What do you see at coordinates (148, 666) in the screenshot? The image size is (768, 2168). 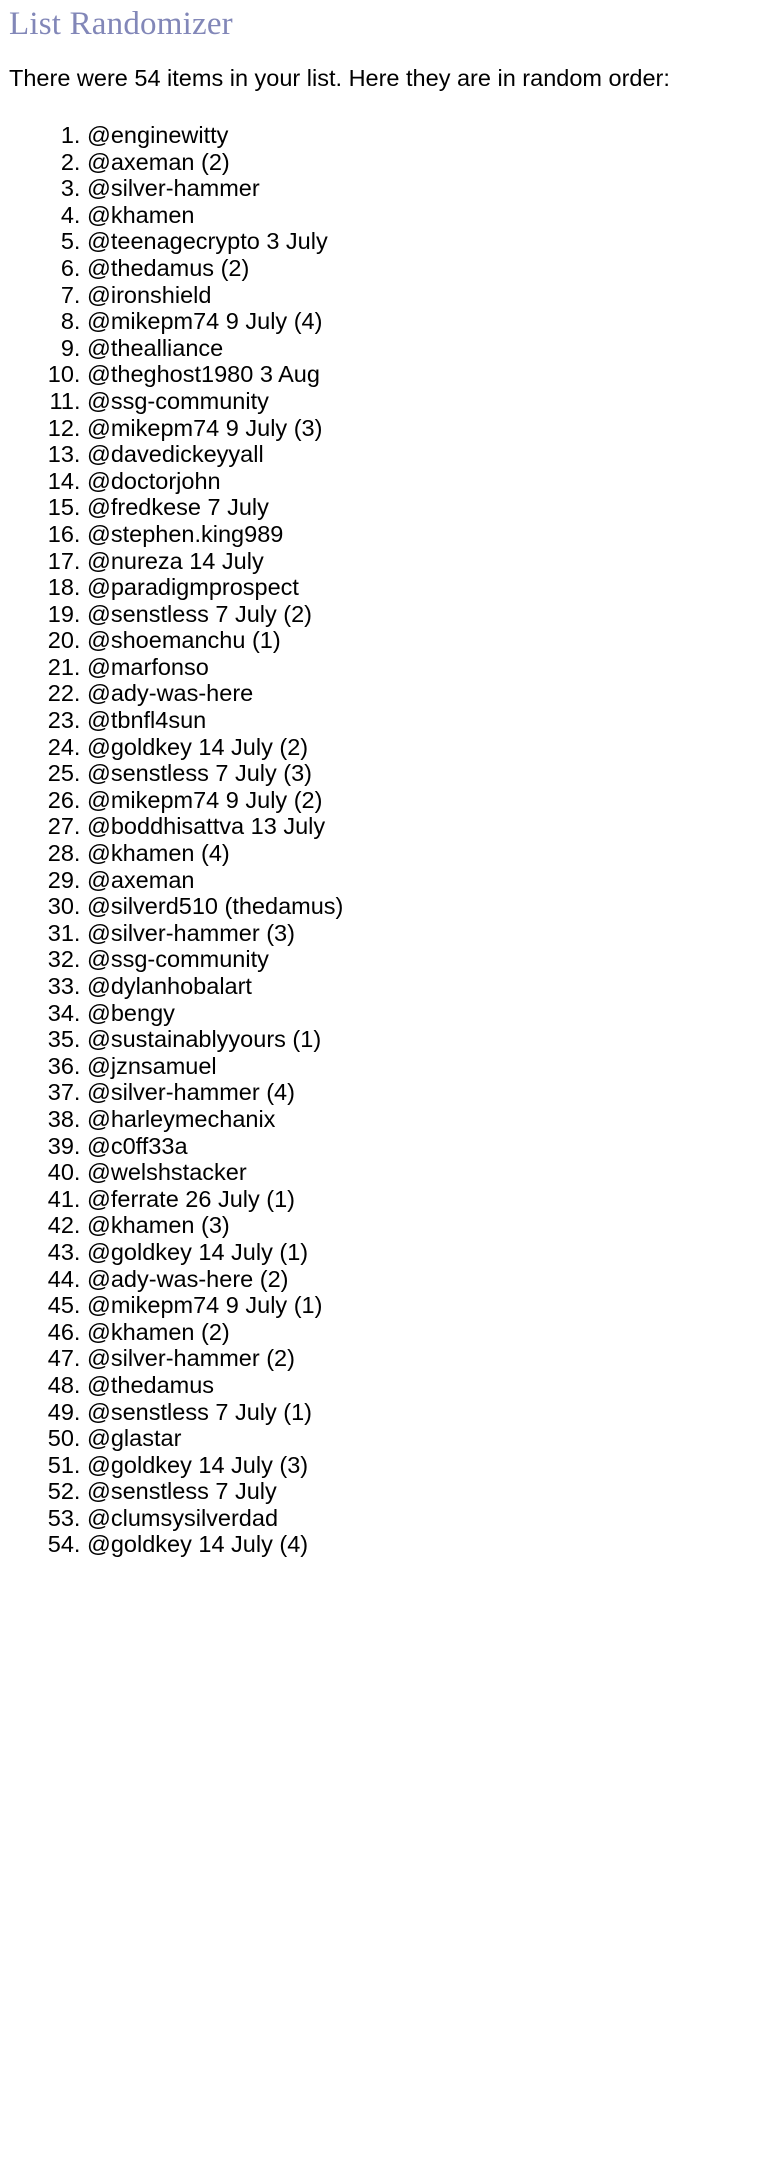 I see `list-item-label: @marfonso` at bounding box center [148, 666].